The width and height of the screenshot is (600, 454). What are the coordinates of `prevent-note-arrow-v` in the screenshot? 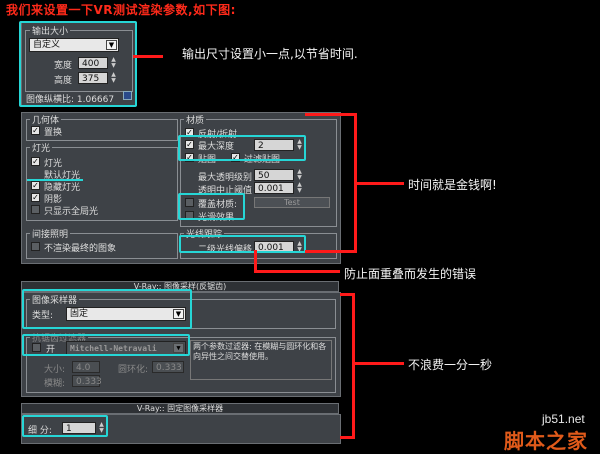 It's located at (255, 261).